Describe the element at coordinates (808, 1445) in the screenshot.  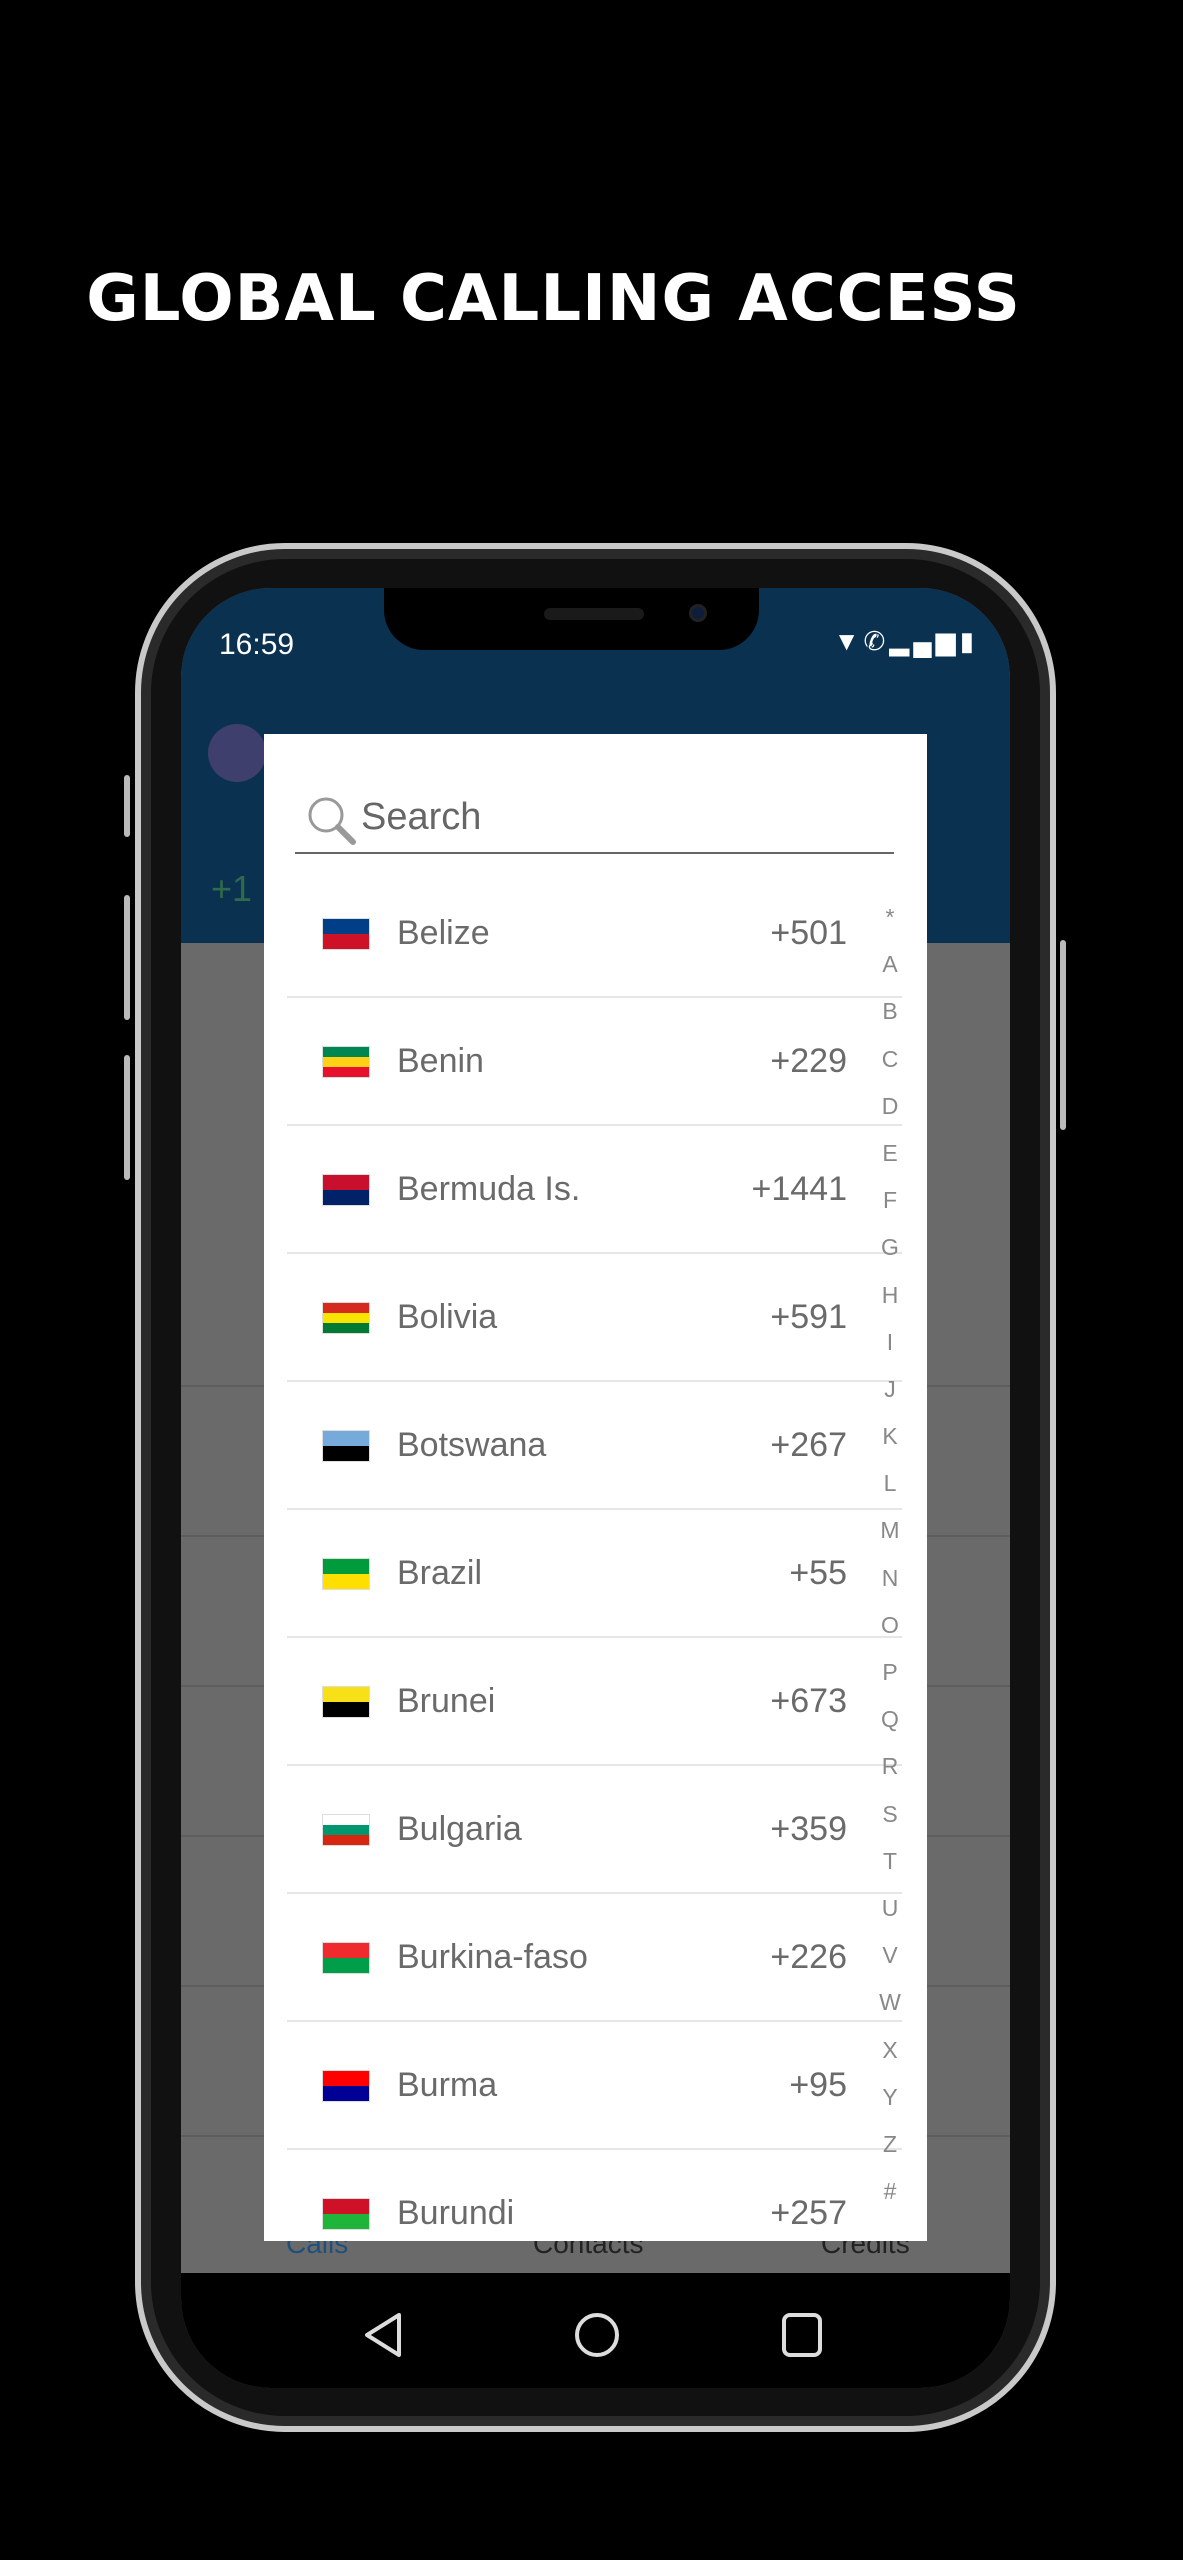
I see `country-code: +267` at that location.